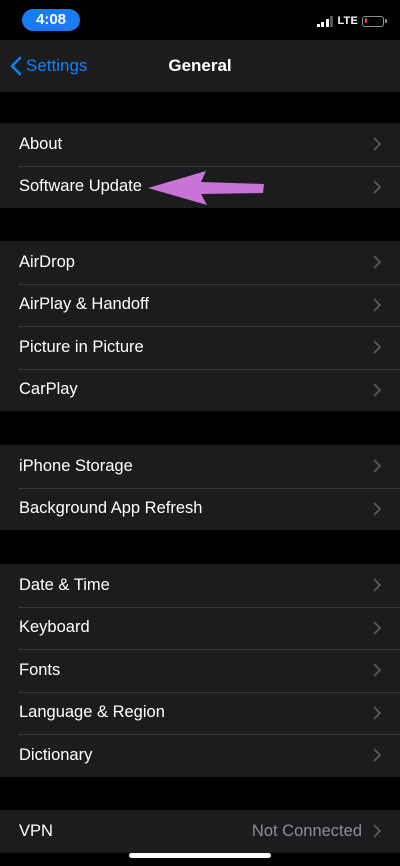 This screenshot has height=866, width=400. I want to click on status-bar: 4:08 LTE, so click(200, 20).